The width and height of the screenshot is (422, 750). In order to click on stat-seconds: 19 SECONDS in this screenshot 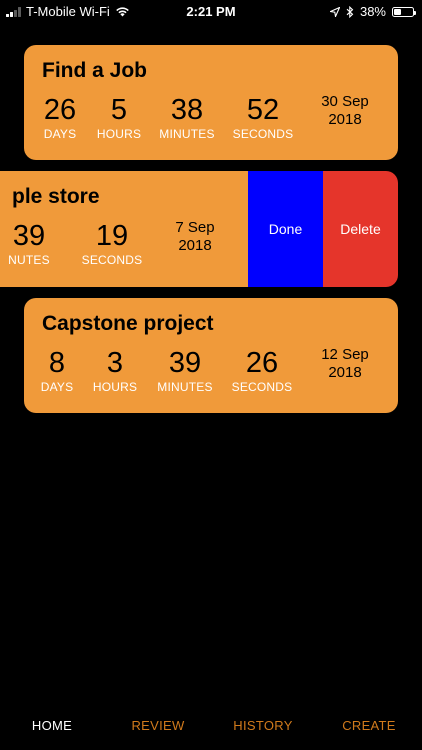, I will do `click(112, 244)`.